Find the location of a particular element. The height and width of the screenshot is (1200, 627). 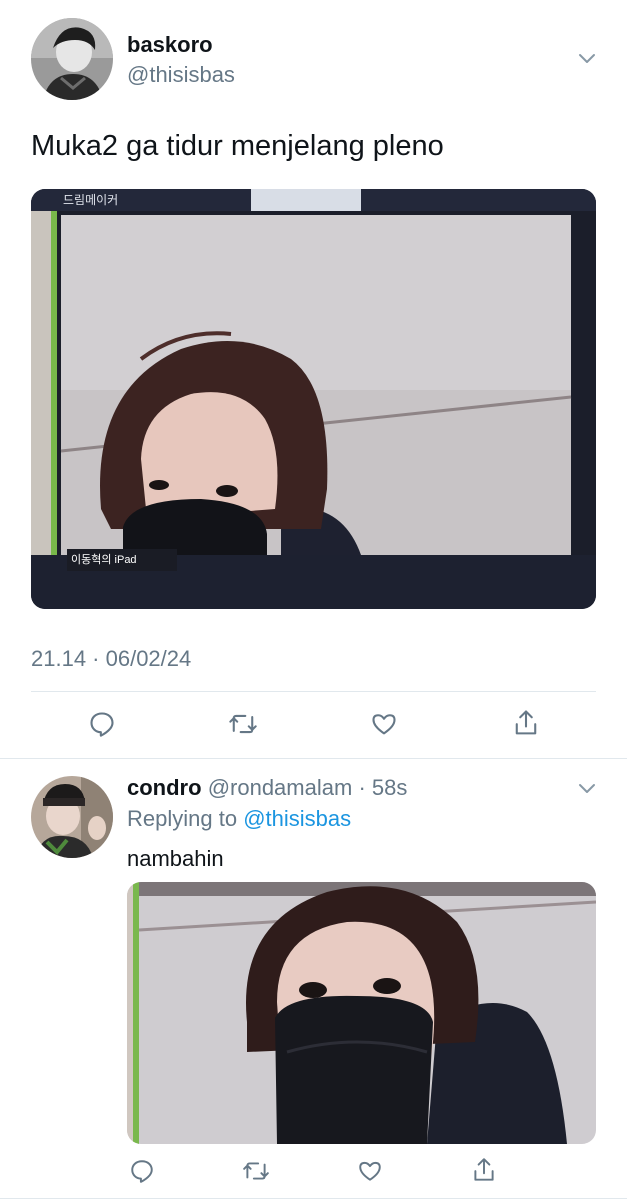

reply-header: condro @rondamalam · 58s is located at coordinates (267, 788).